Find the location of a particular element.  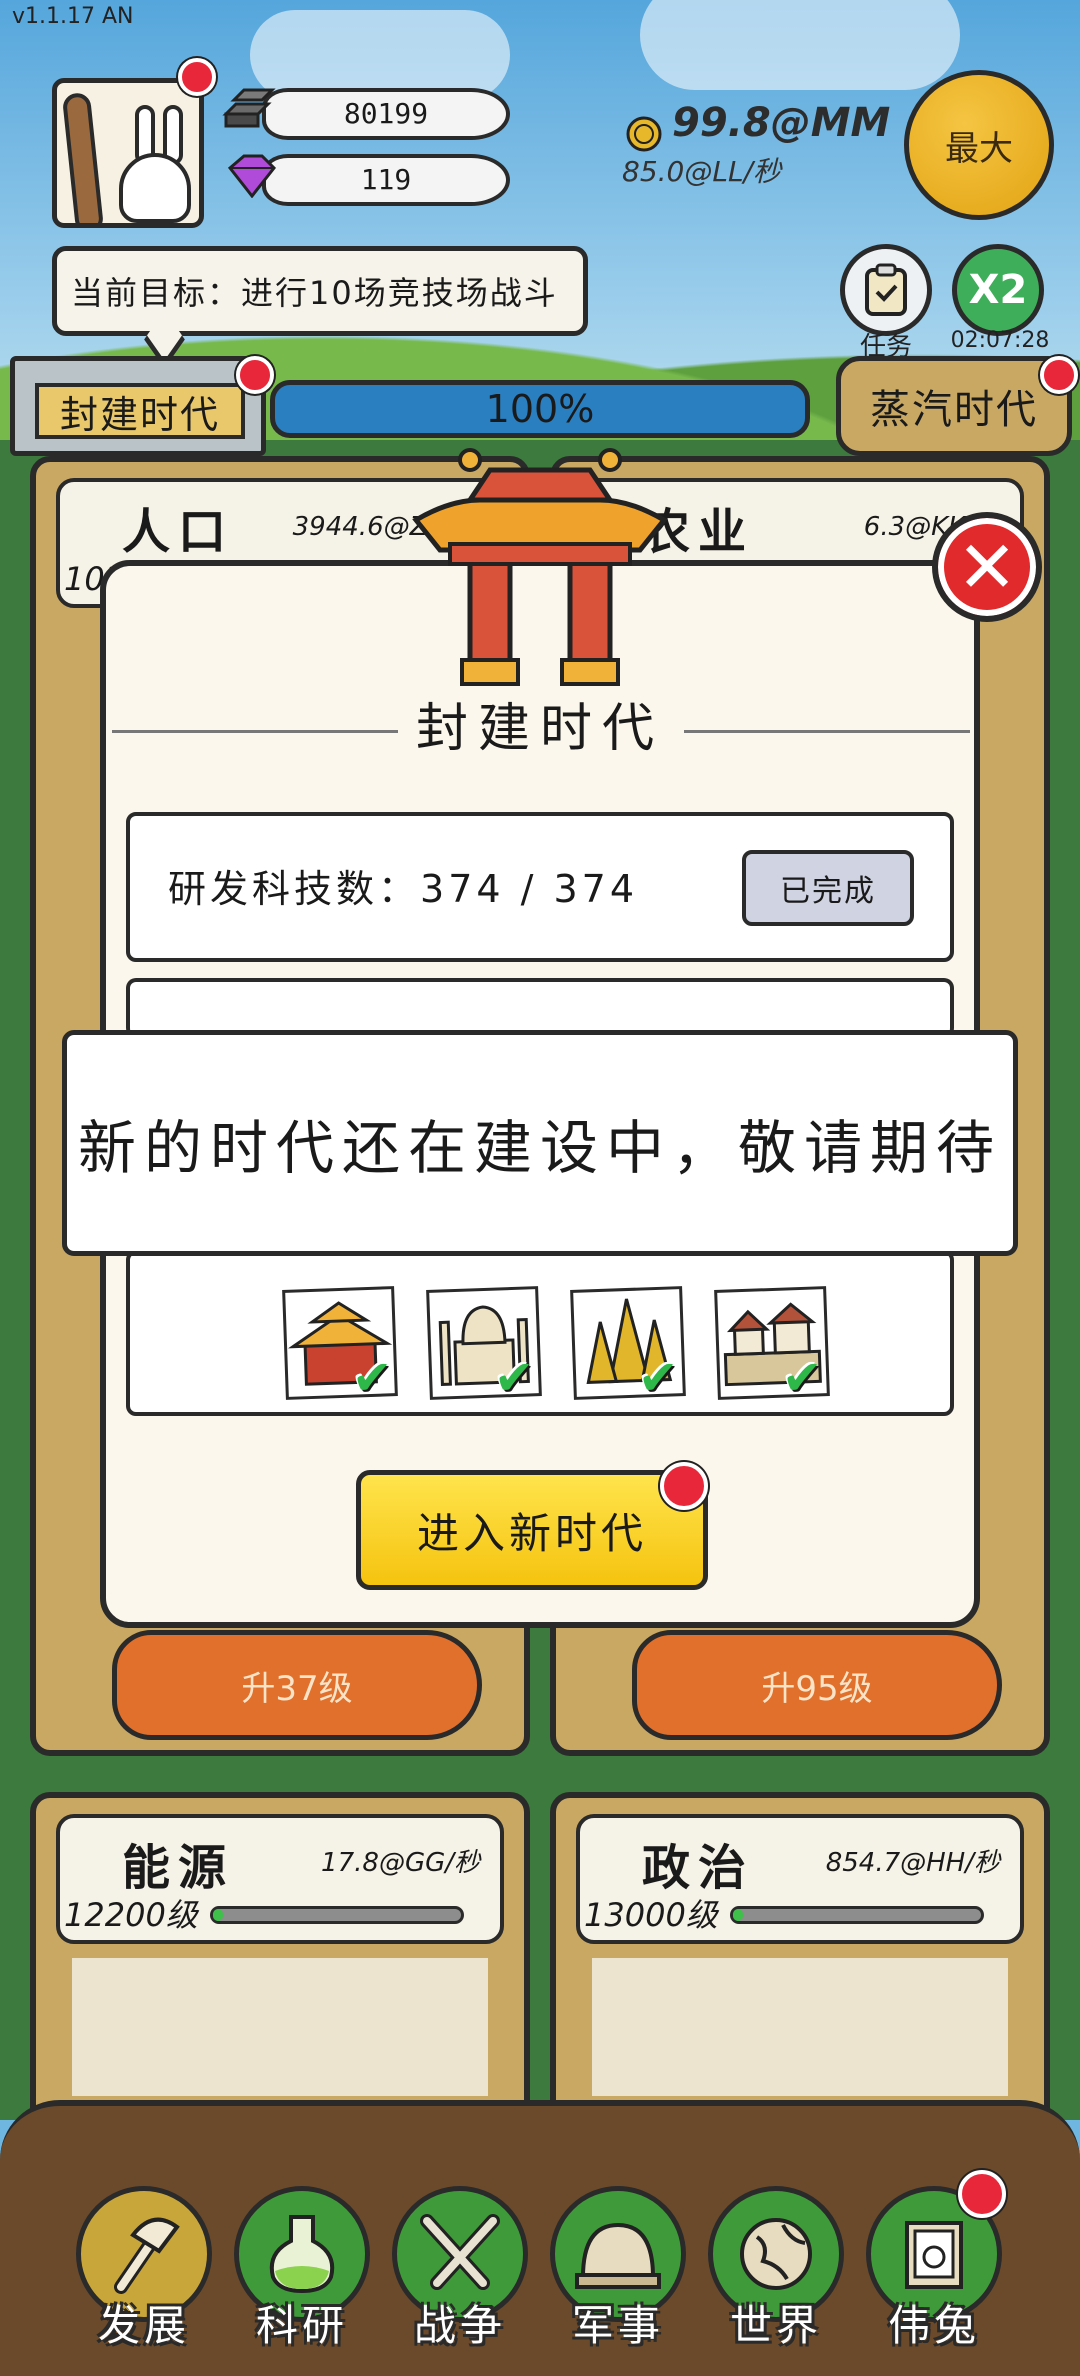

boost-timer: 02:07:28 is located at coordinates (1000, 340).